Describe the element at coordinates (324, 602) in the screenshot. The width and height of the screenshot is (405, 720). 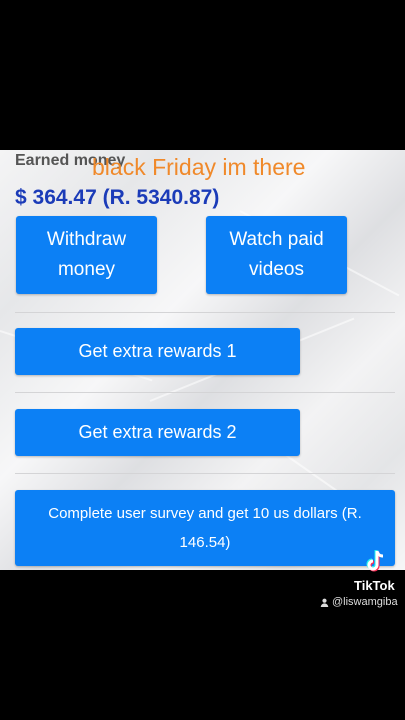
I see `user-icon` at that location.